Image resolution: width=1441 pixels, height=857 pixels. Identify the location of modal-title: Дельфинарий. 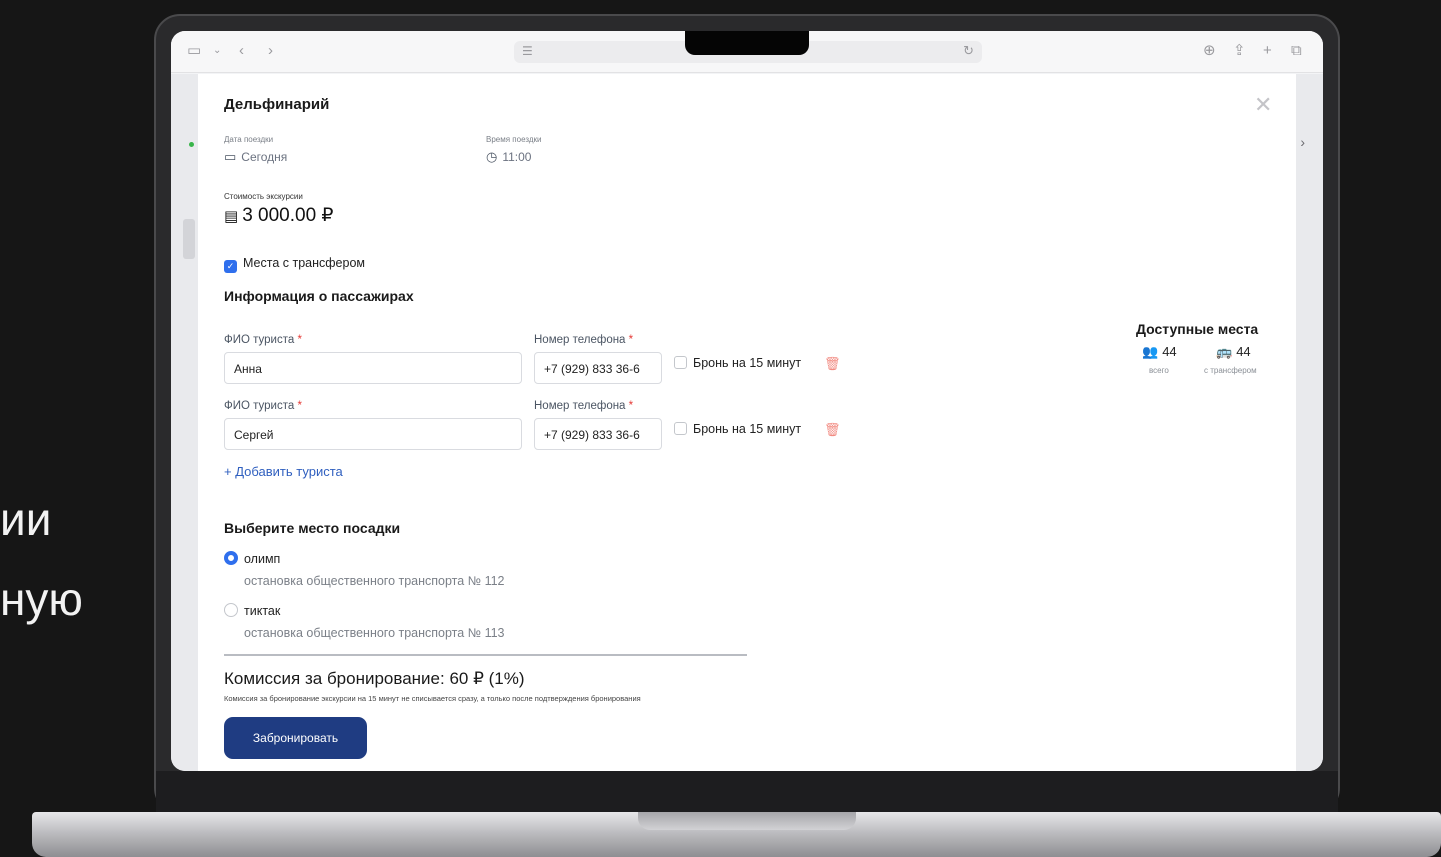
(277, 104).